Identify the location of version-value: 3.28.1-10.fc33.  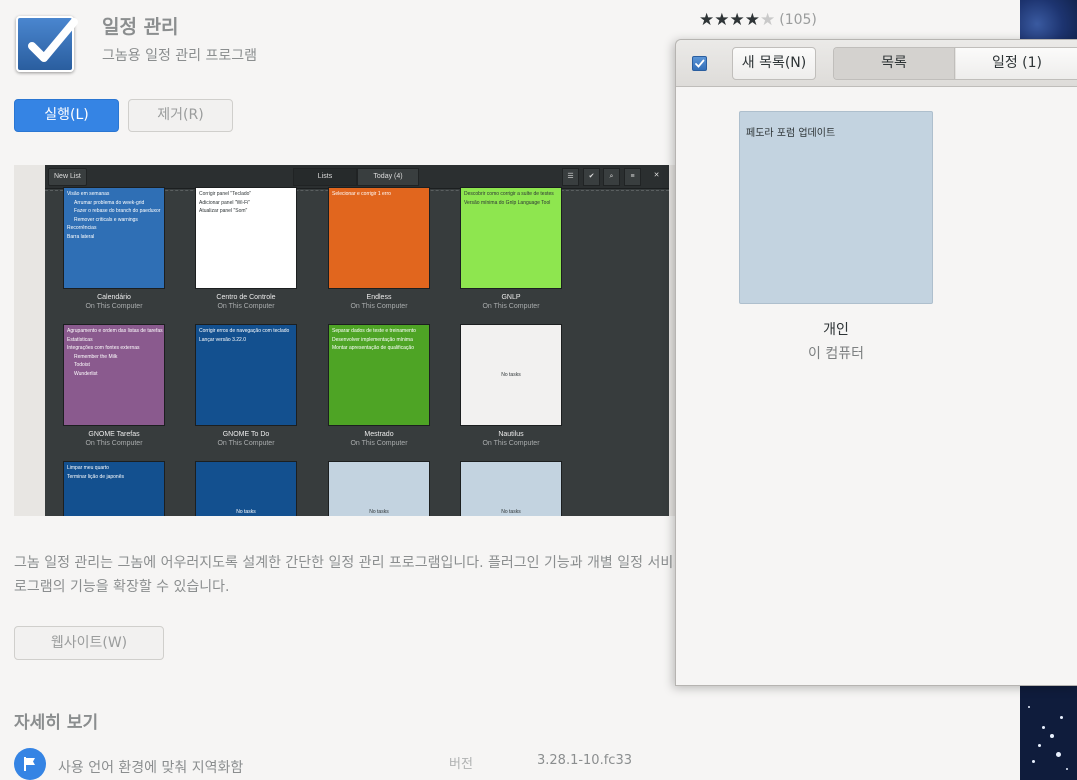
(584, 760).